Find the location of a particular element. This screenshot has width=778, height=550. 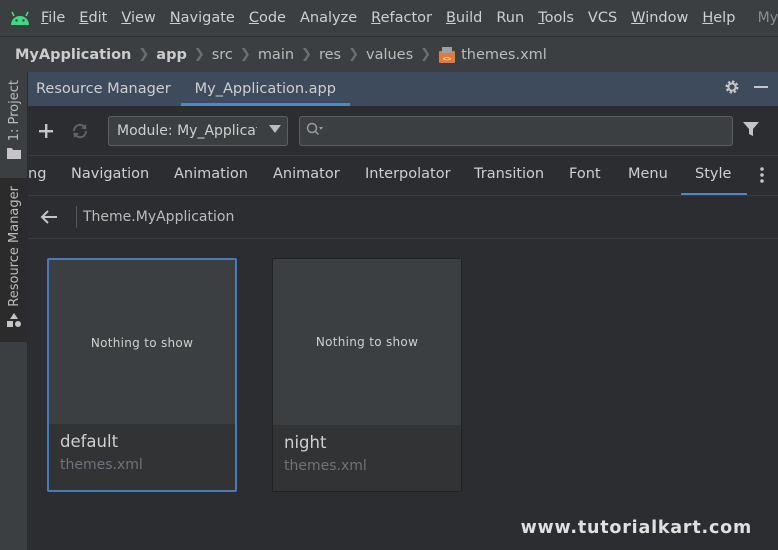

menu-view: View is located at coordinates (138, 18).